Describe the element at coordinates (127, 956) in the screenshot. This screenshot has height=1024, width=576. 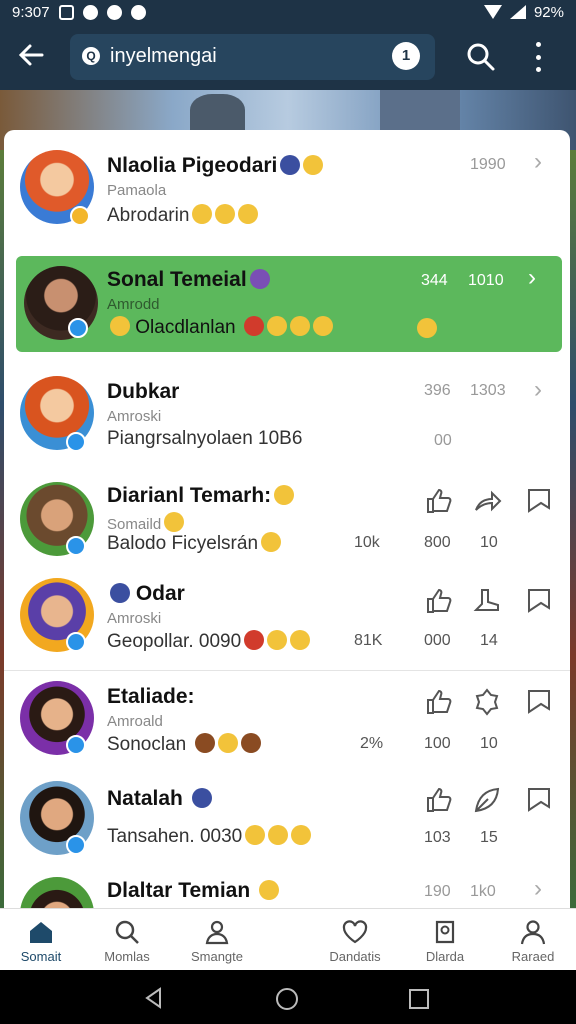
I see `nav-label: Momlas` at that location.